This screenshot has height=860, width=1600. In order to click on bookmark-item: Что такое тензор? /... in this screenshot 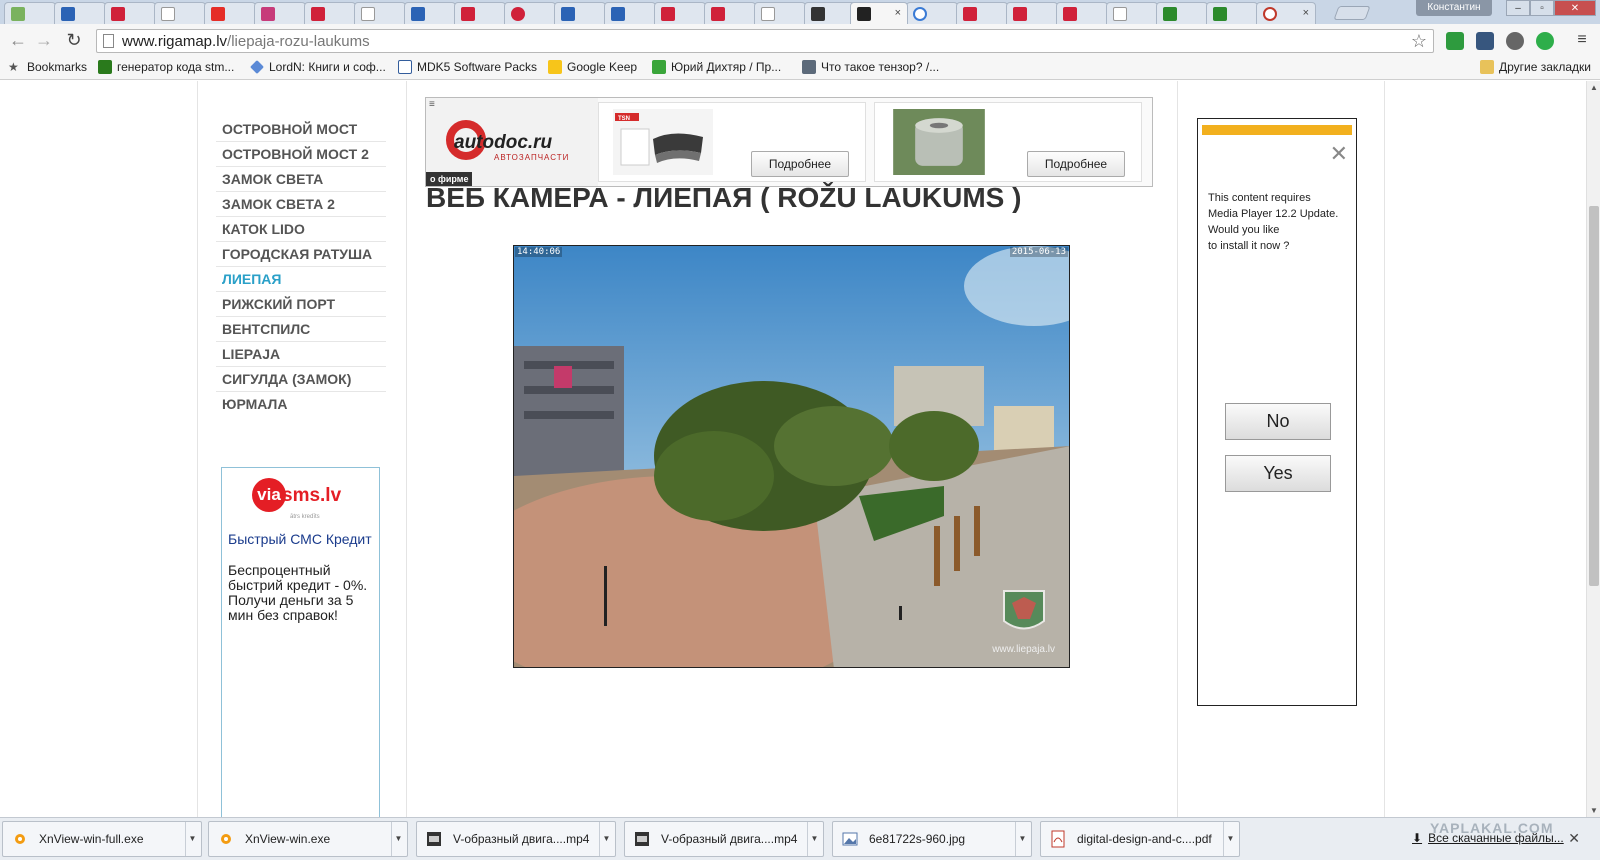, I will do `click(870, 67)`.